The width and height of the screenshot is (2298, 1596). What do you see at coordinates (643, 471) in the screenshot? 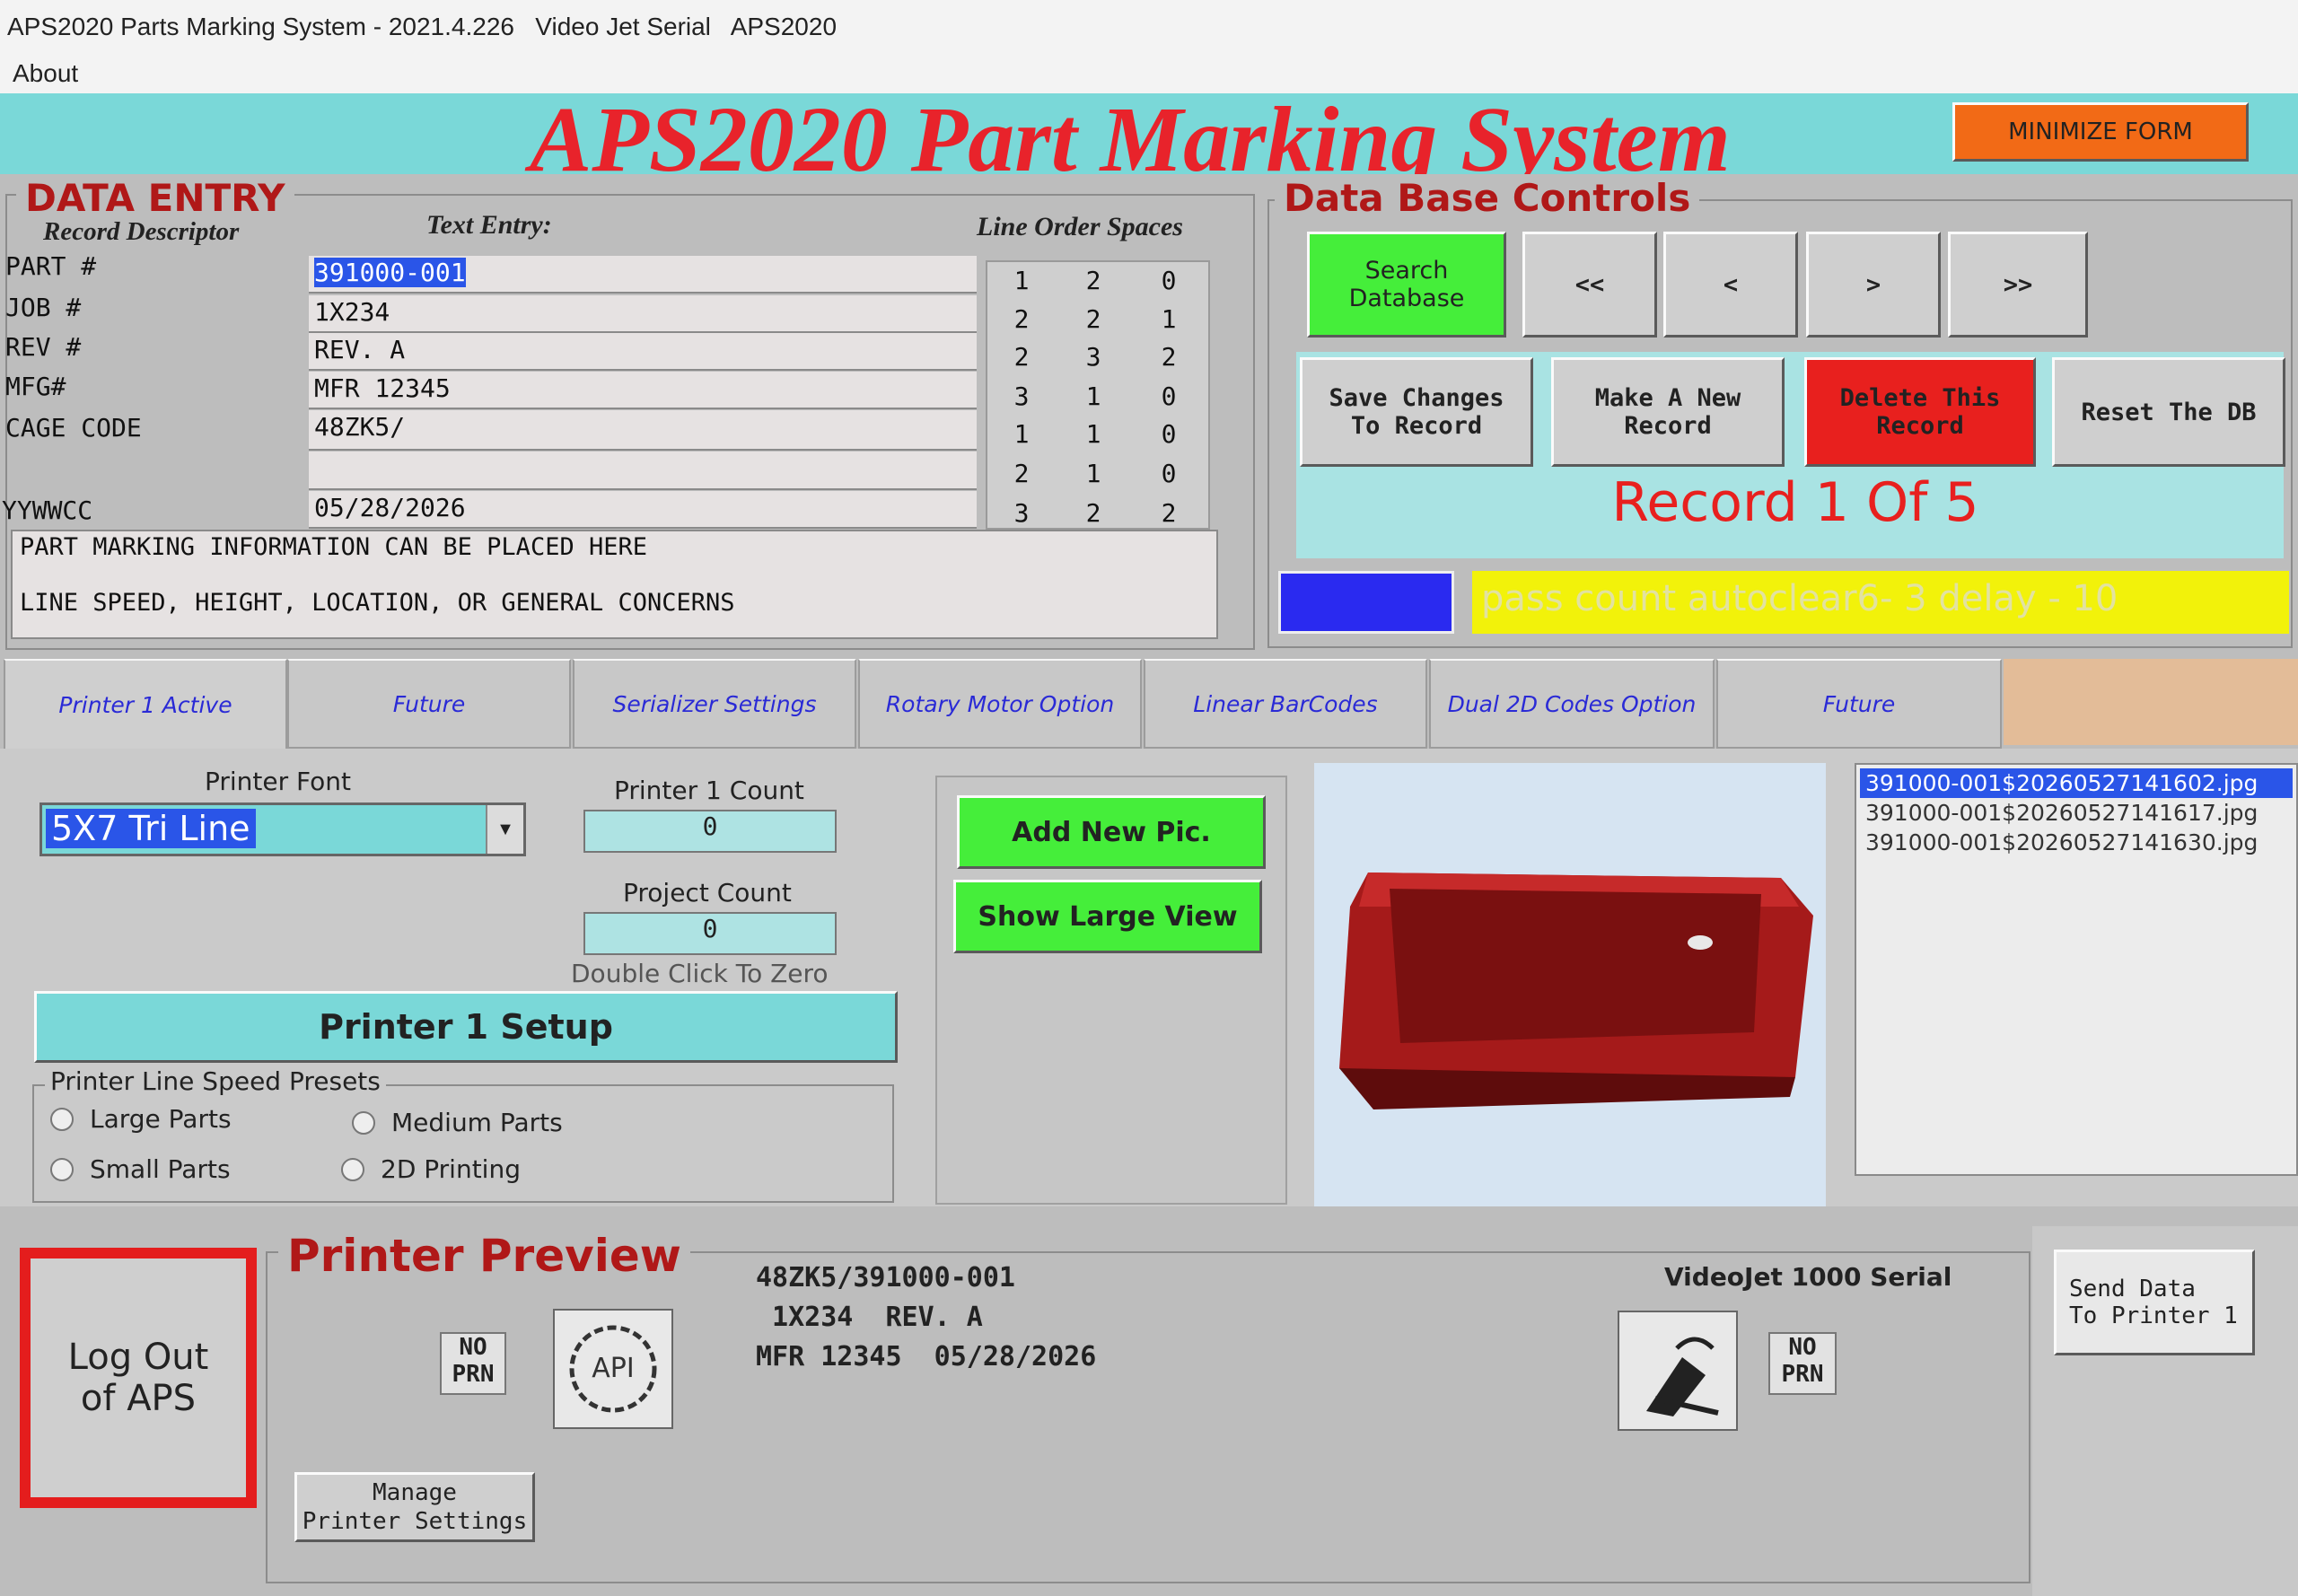
I see `blank-line-input` at bounding box center [643, 471].